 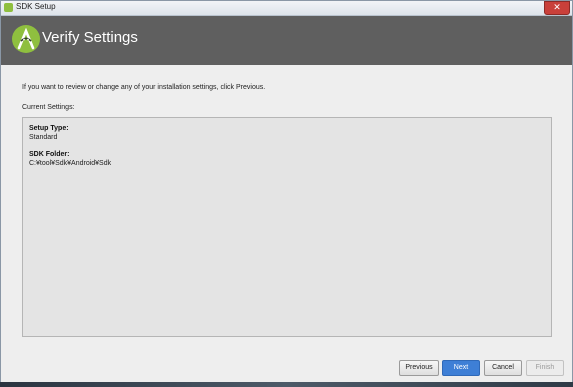 I want to click on current-settings-label: Current Settings:, so click(x=48, y=107).